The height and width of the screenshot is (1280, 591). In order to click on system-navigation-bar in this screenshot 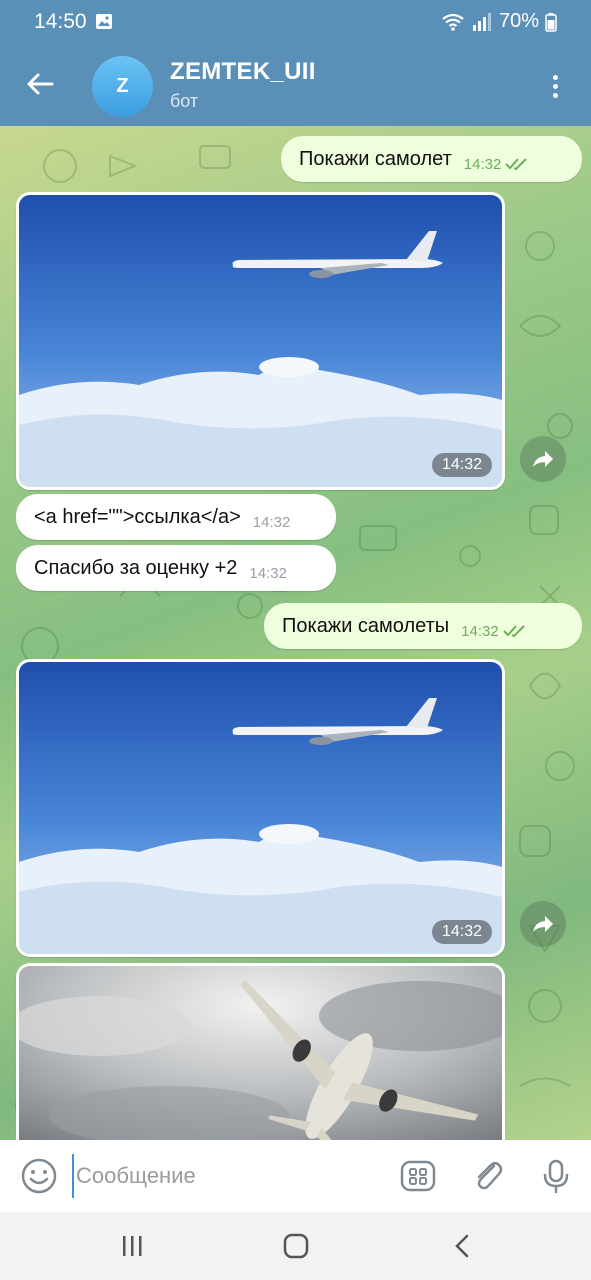, I will do `click(295, 1246)`.